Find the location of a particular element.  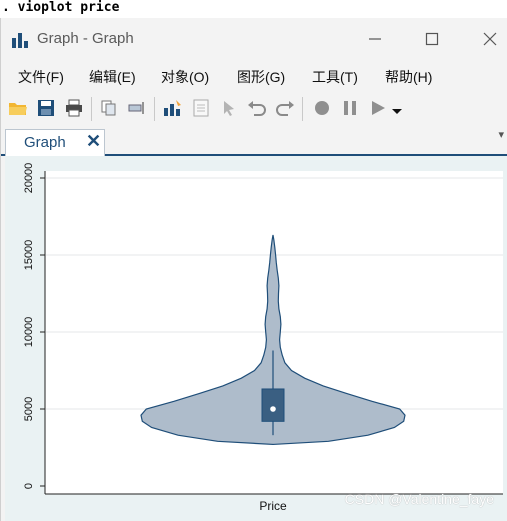

menu-edit: 编辑(E) is located at coordinates (112, 77).